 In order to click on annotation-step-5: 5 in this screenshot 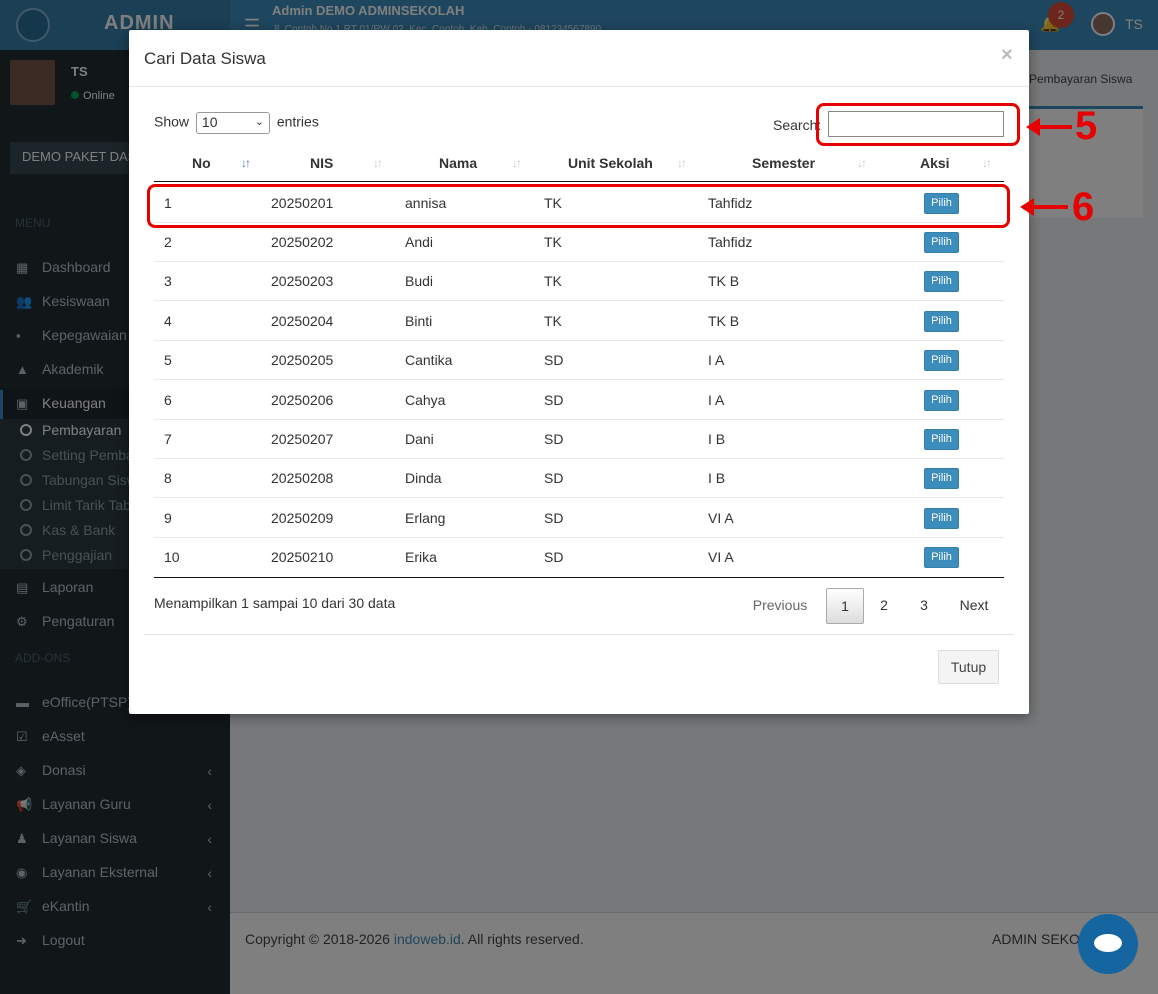, I will do `click(1086, 126)`.